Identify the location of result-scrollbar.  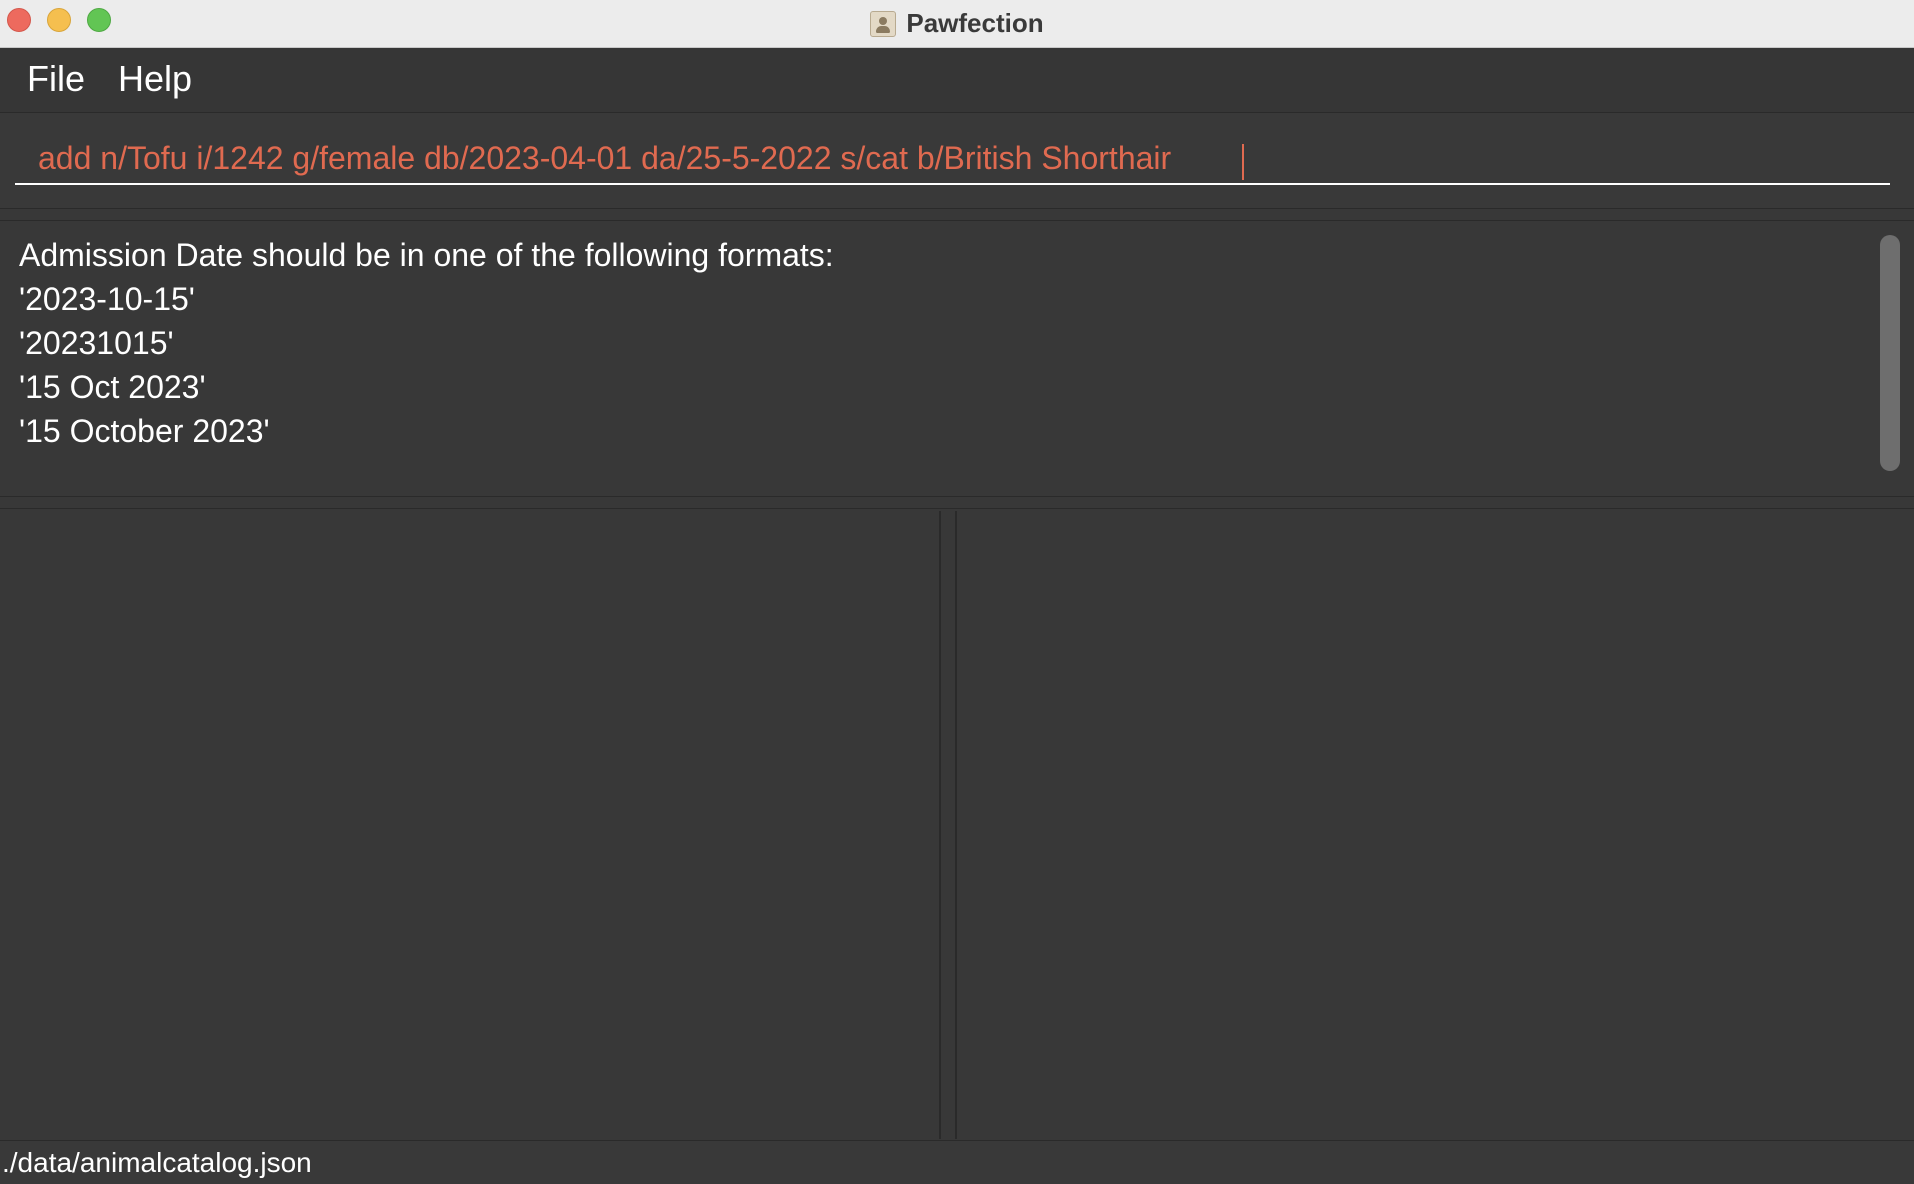
(1890, 353).